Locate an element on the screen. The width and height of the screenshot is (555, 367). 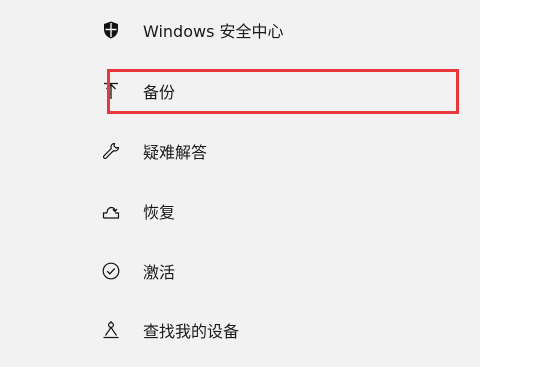
nav-item-backup: 备份 is located at coordinates (240, 91).